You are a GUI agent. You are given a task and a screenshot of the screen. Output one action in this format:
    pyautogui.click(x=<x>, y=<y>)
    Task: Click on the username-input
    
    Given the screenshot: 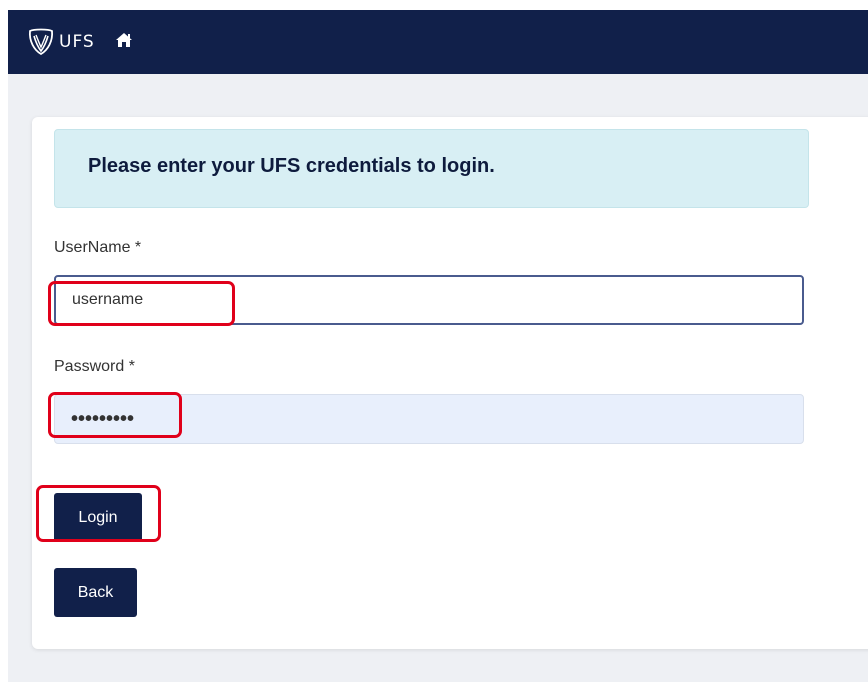 What is the action you would take?
    pyautogui.click(x=429, y=300)
    